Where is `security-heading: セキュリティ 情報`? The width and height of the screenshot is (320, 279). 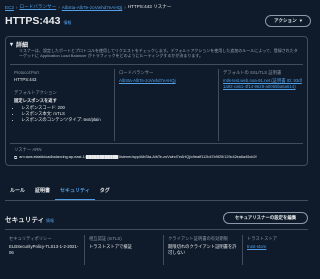
security-heading: セキュリティ 情報 is located at coordinates (29, 219).